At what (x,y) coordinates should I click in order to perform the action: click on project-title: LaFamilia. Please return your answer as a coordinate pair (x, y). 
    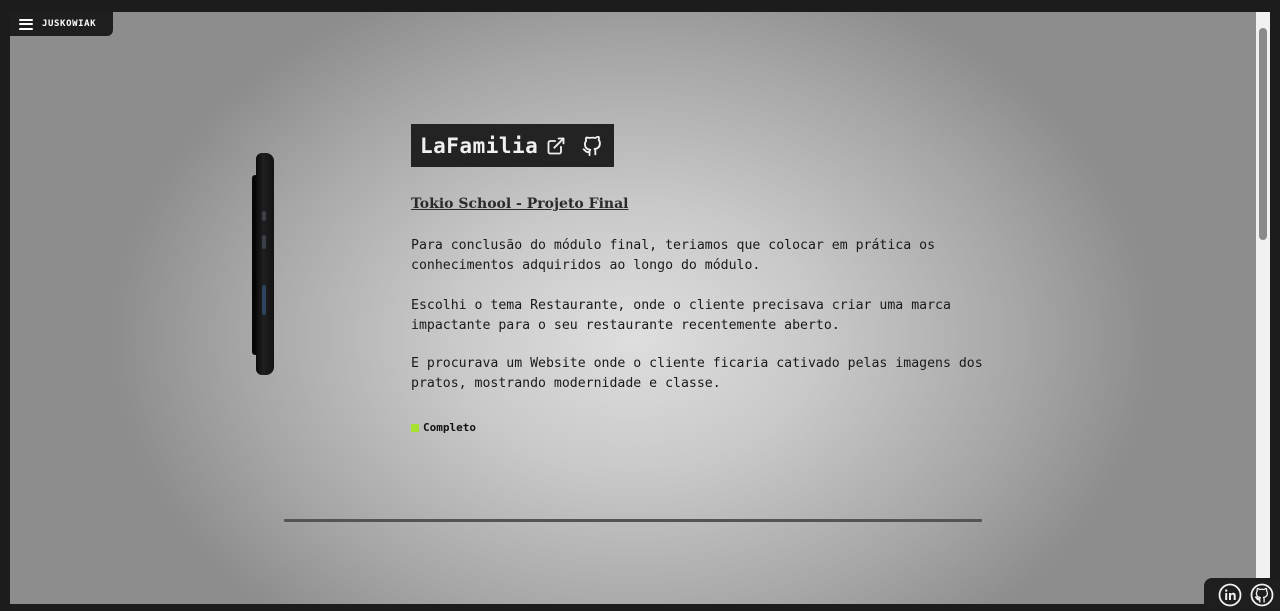
    Looking at the image, I should click on (479, 145).